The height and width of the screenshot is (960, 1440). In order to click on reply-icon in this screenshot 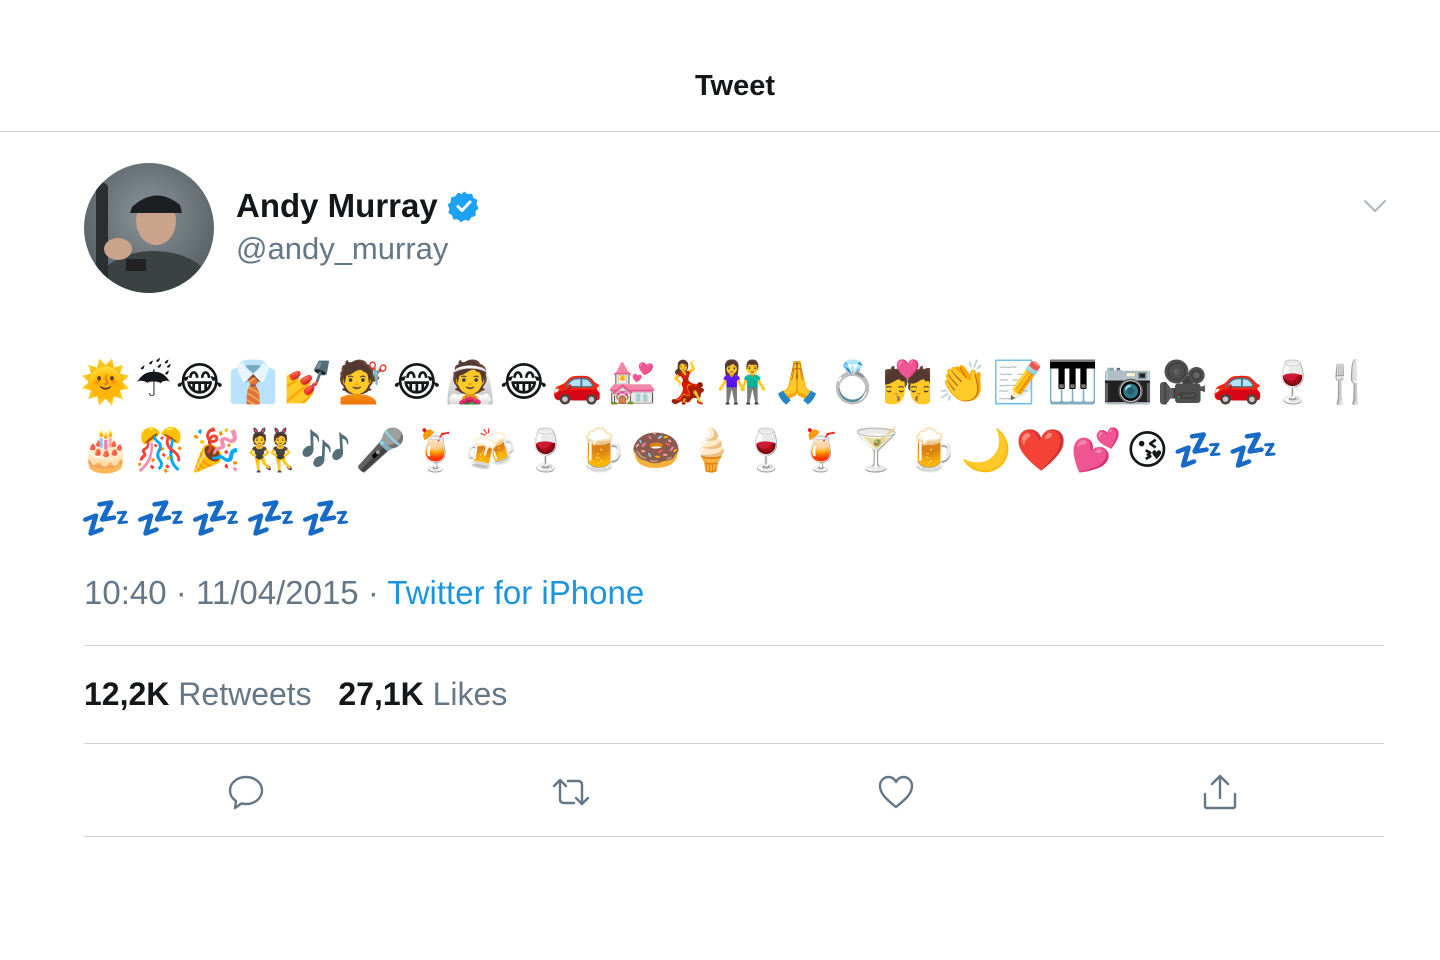, I will do `click(246, 792)`.